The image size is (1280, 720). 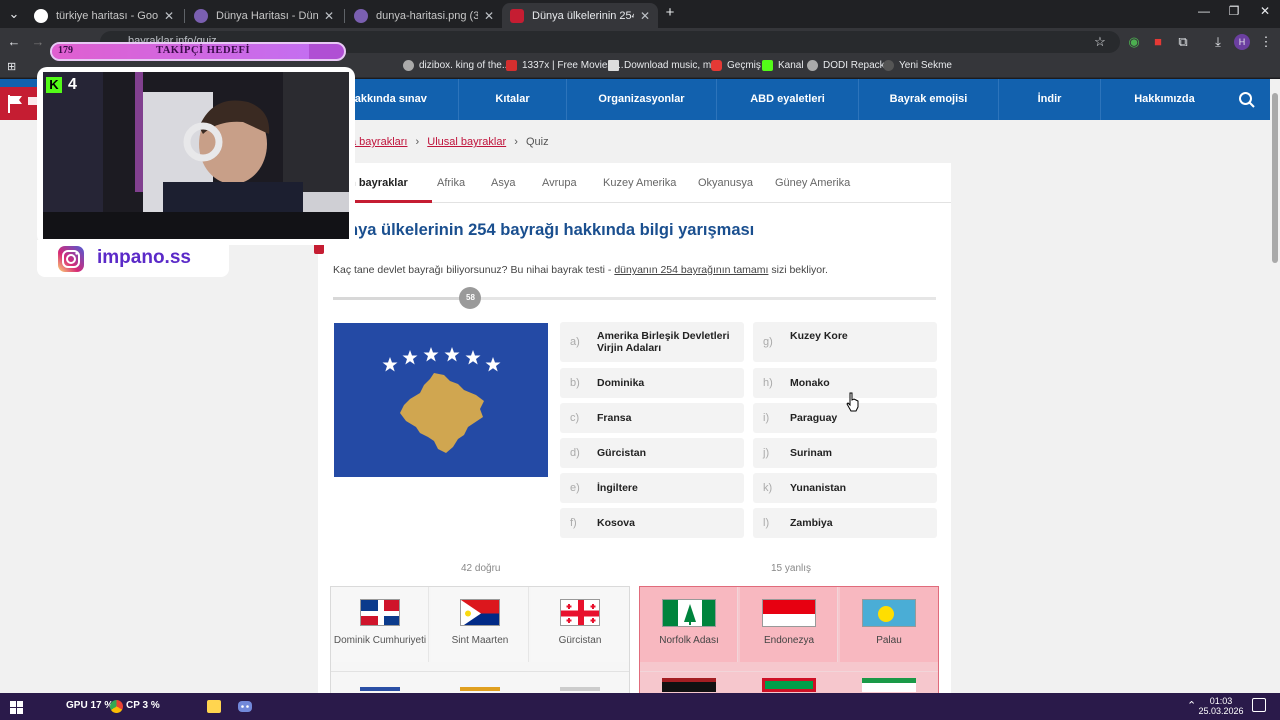 What do you see at coordinates (783, 65) in the screenshot?
I see `bookmark-item: Kanal` at bounding box center [783, 65].